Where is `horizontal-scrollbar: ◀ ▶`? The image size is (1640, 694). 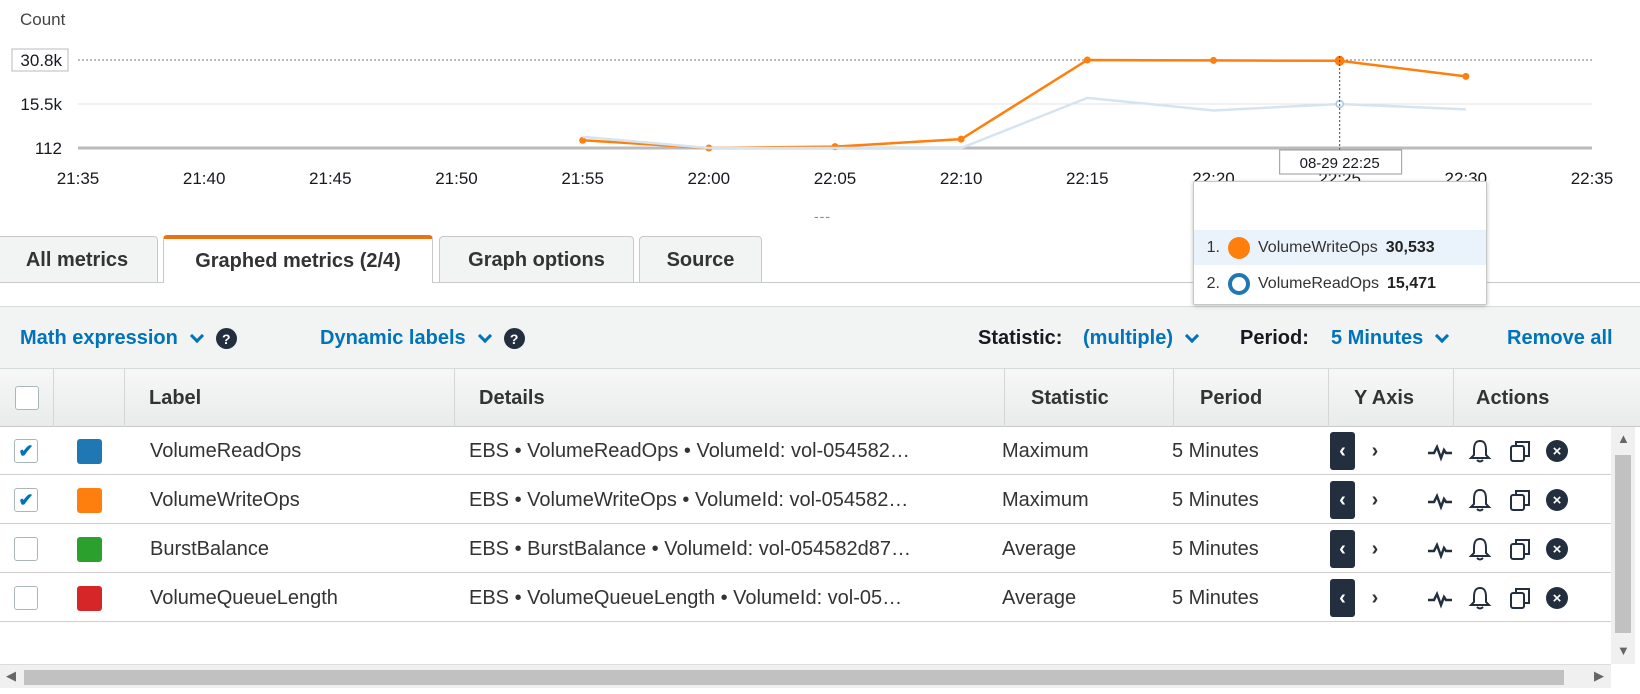 horizontal-scrollbar: ◀ ▶ is located at coordinates (805, 676).